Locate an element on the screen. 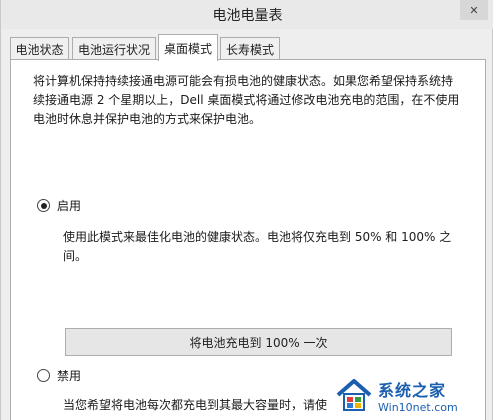 The width and height of the screenshot is (493, 420). tab-battery-status: 电池状态 is located at coordinates (39, 48).